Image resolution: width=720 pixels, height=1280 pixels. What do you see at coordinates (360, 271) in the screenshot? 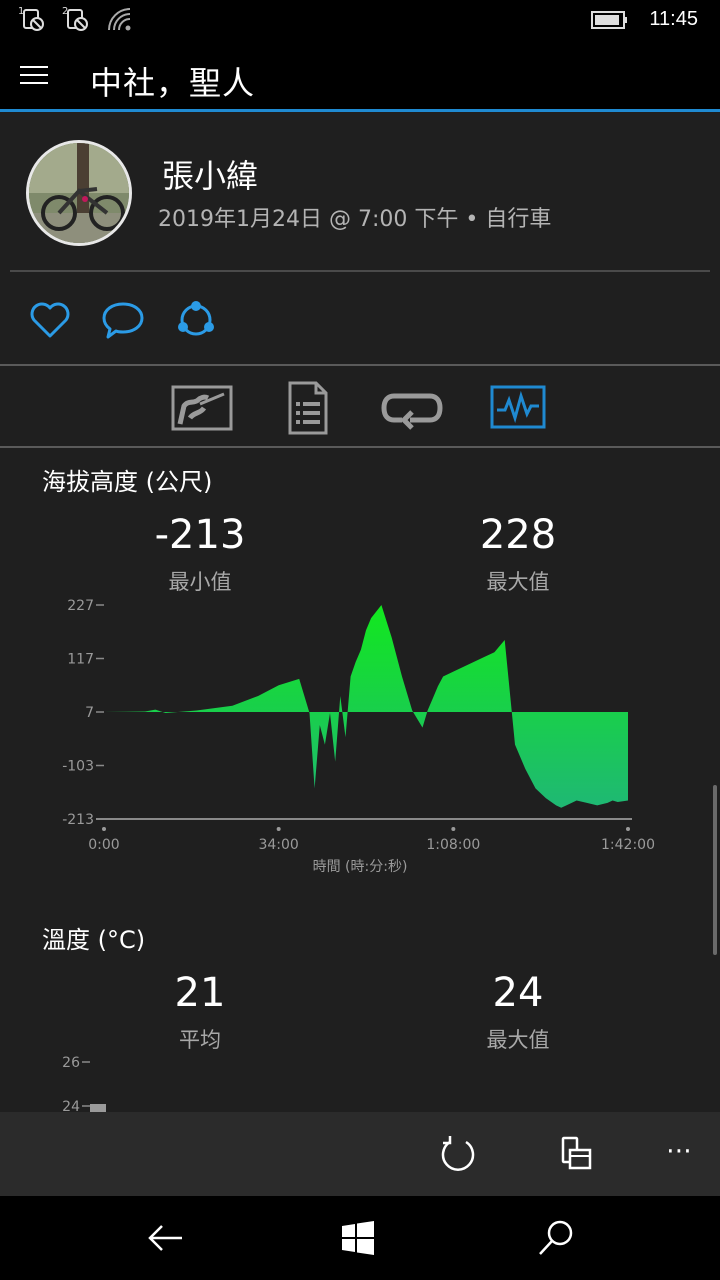
I see `divider` at bounding box center [360, 271].